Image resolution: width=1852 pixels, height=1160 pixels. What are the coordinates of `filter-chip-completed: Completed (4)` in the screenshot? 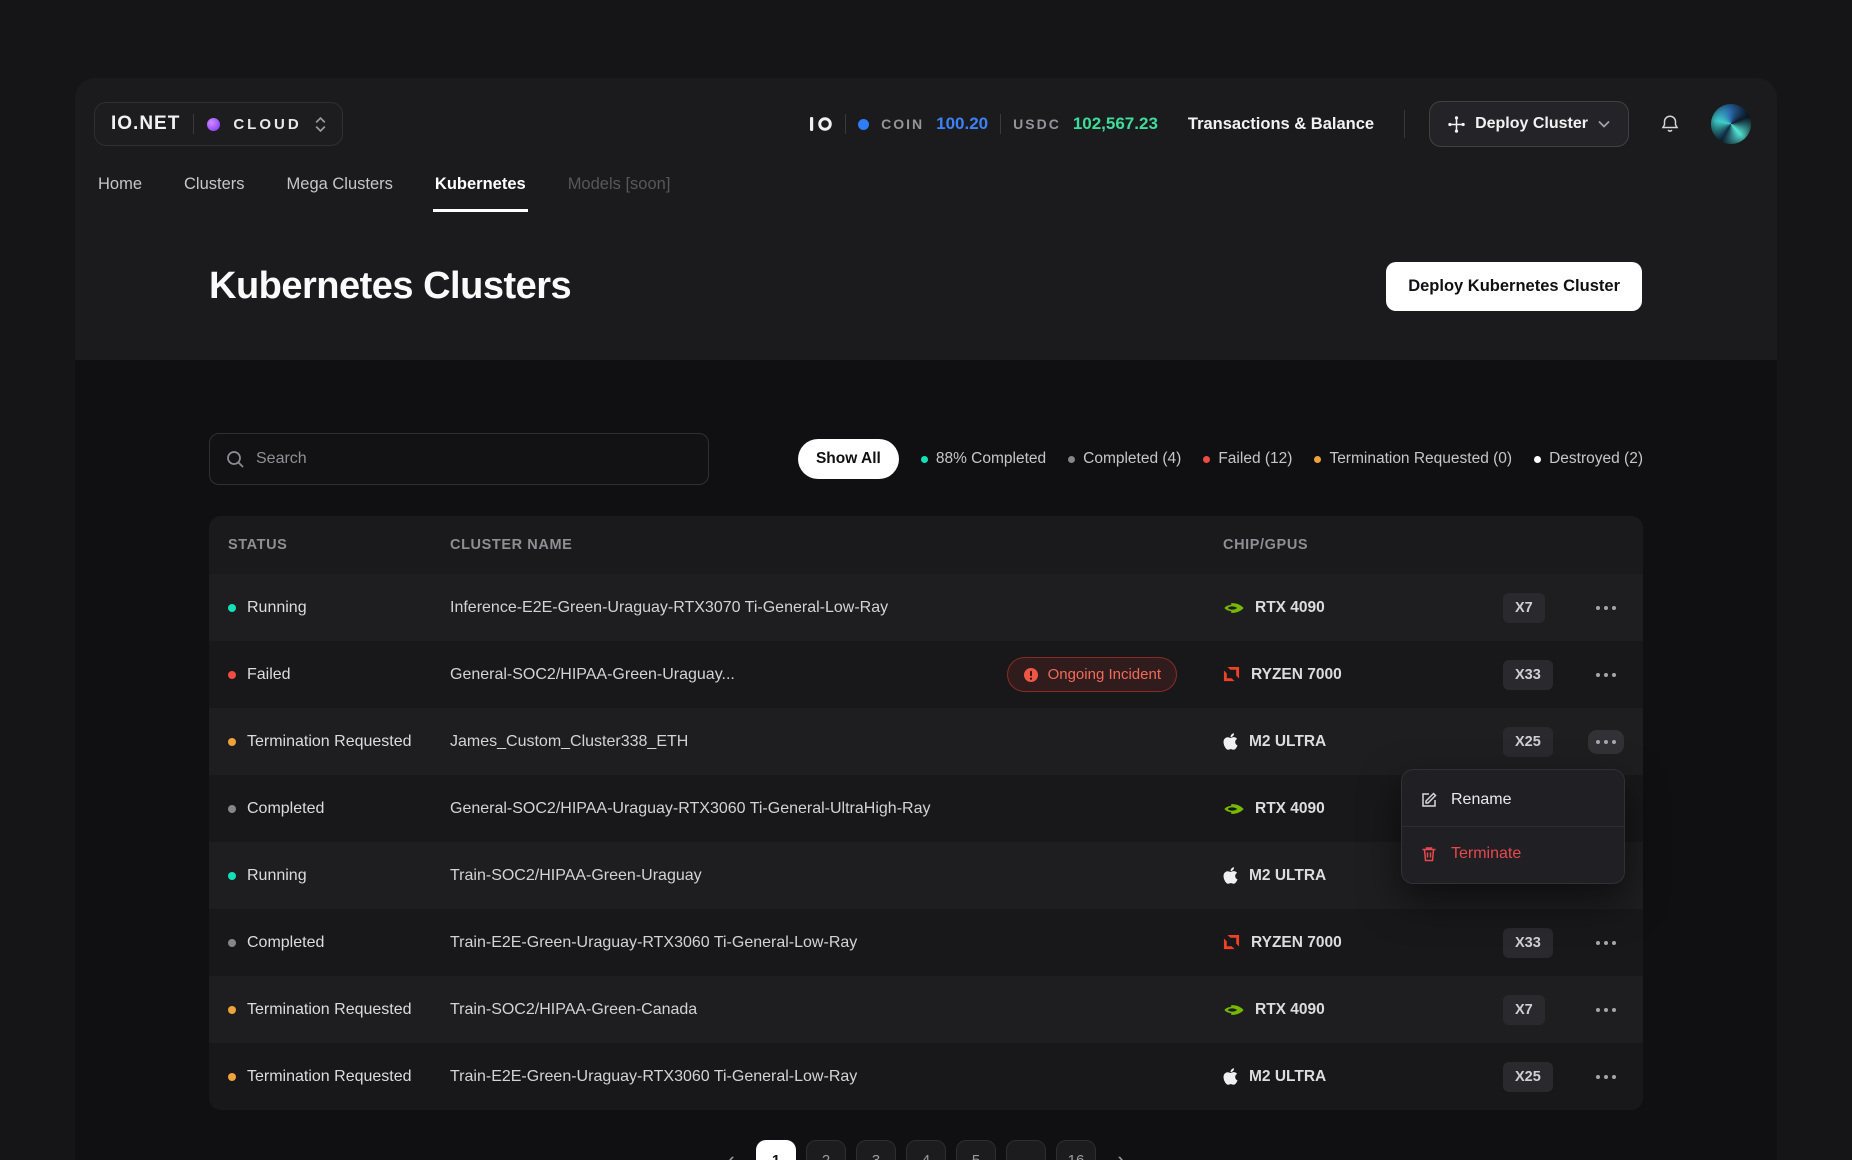 It's located at (1124, 459).